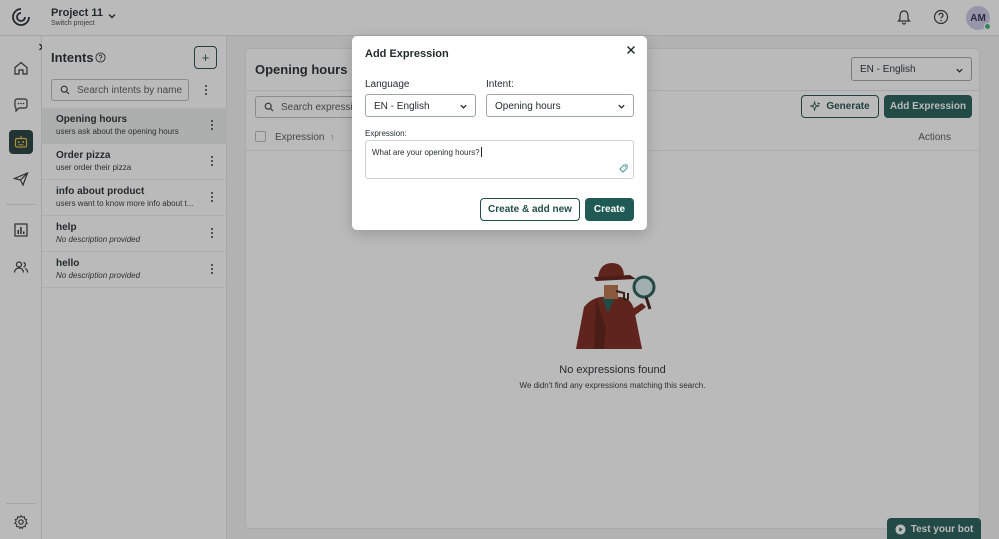  What do you see at coordinates (426, 152) in the screenshot?
I see `expression-input-value: What are your opening hours?` at bounding box center [426, 152].